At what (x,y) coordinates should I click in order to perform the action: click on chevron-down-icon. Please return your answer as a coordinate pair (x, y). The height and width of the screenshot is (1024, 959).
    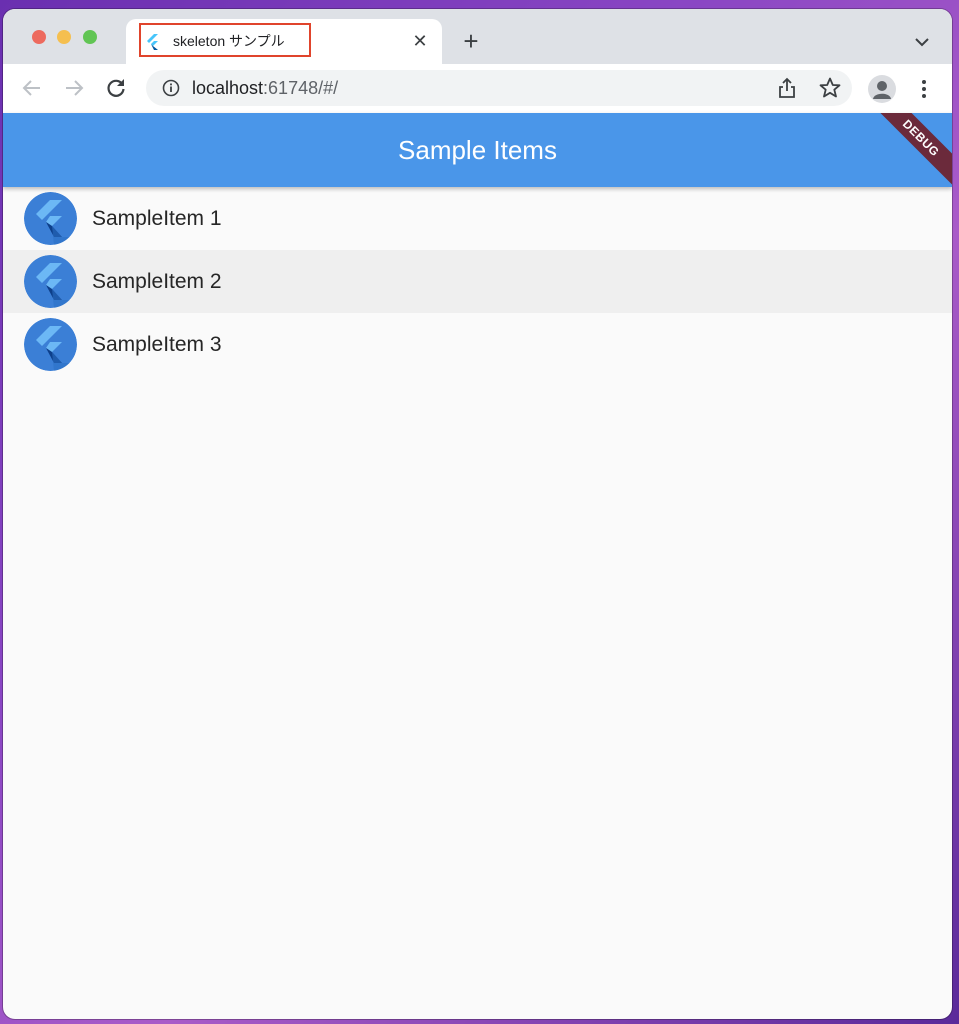
    Looking at the image, I should click on (922, 42).